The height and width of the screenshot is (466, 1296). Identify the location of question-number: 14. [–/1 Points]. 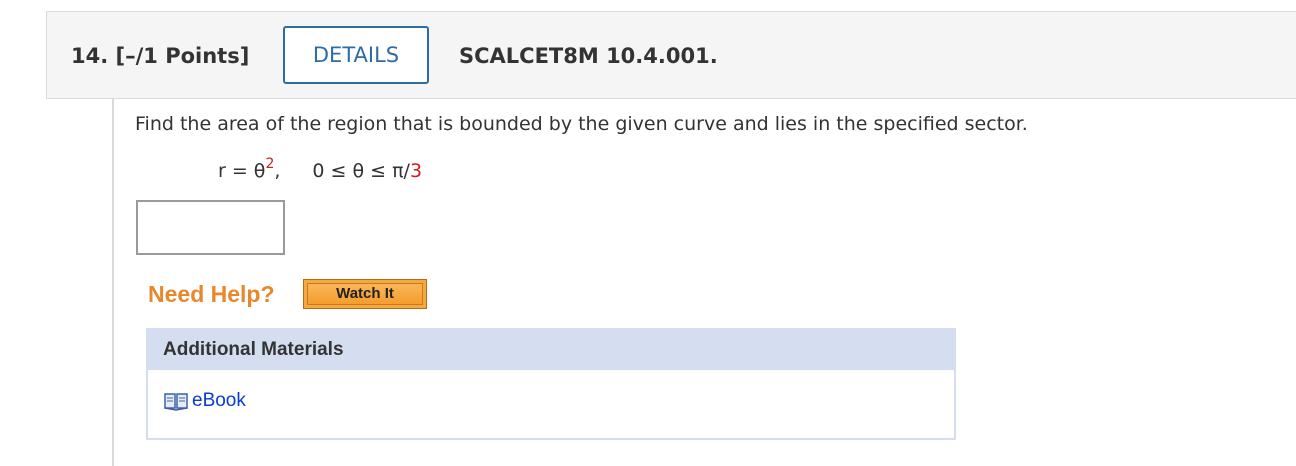
(160, 56).